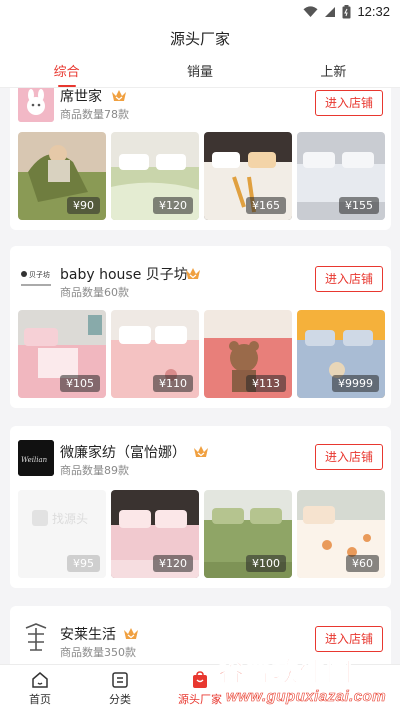  I want to click on shop-name: 席世家, so click(81, 97).